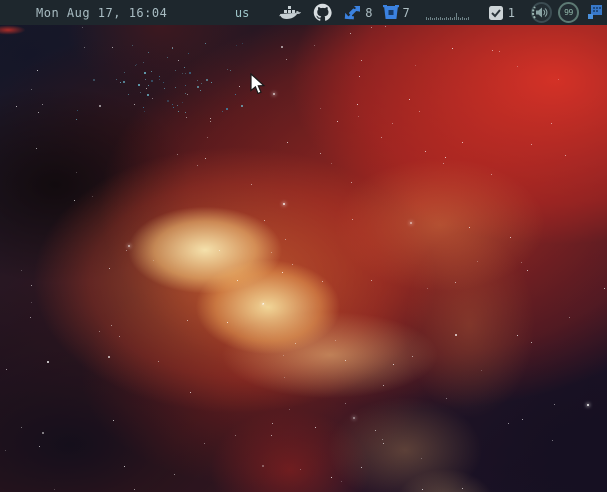 The image size is (607, 492). What do you see at coordinates (303, 12) in the screenshot?
I see `status-bar: Mon Aug 17, 16:04 us 8 7 1 99` at bounding box center [303, 12].